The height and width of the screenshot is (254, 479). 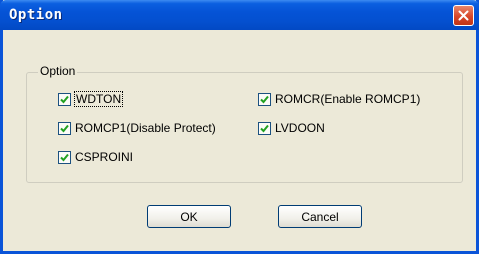 What do you see at coordinates (98, 99) in the screenshot?
I see `option-label: WDTON` at bounding box center [98, 99].